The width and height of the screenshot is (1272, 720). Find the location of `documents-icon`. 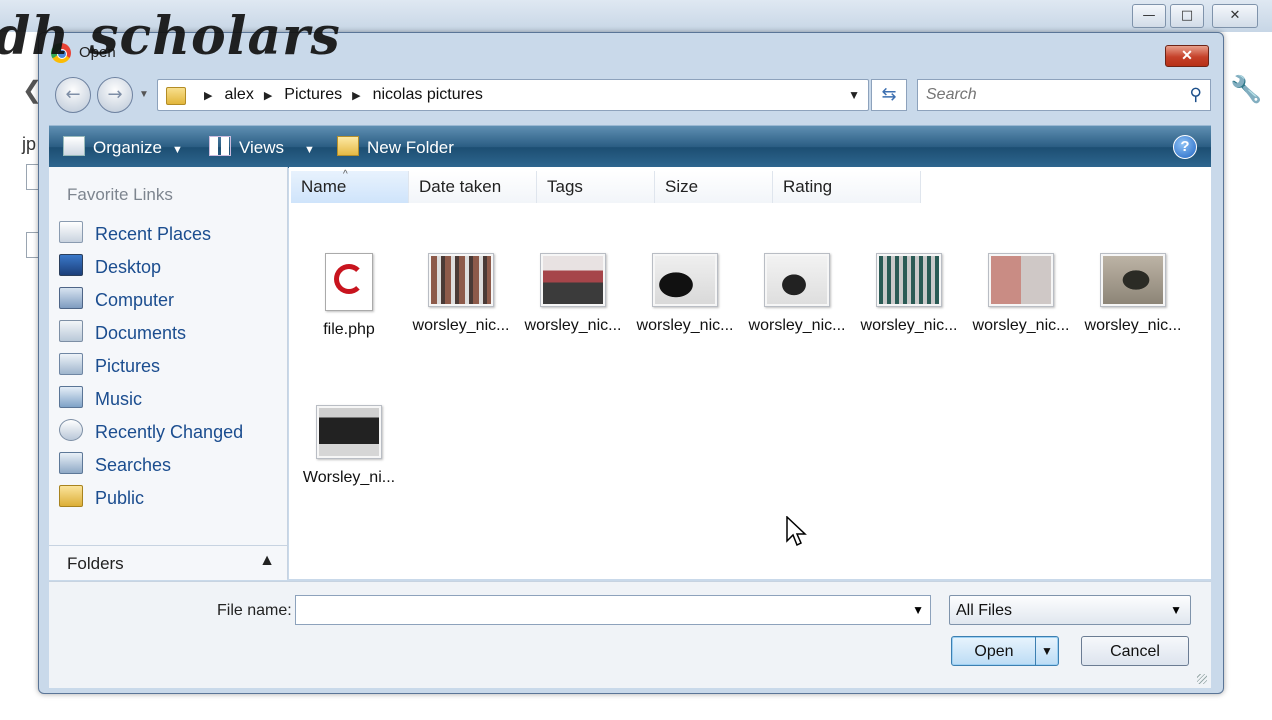

documents-icon is located at coordinates (71, 331).